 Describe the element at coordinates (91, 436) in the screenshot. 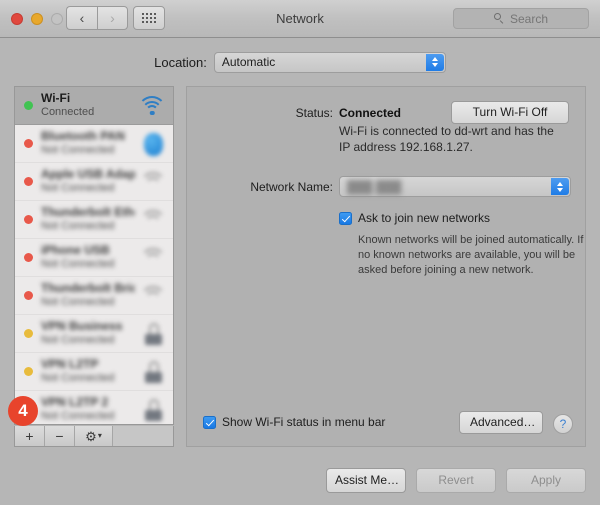

I see `gear-icon: ⚙` at that location.